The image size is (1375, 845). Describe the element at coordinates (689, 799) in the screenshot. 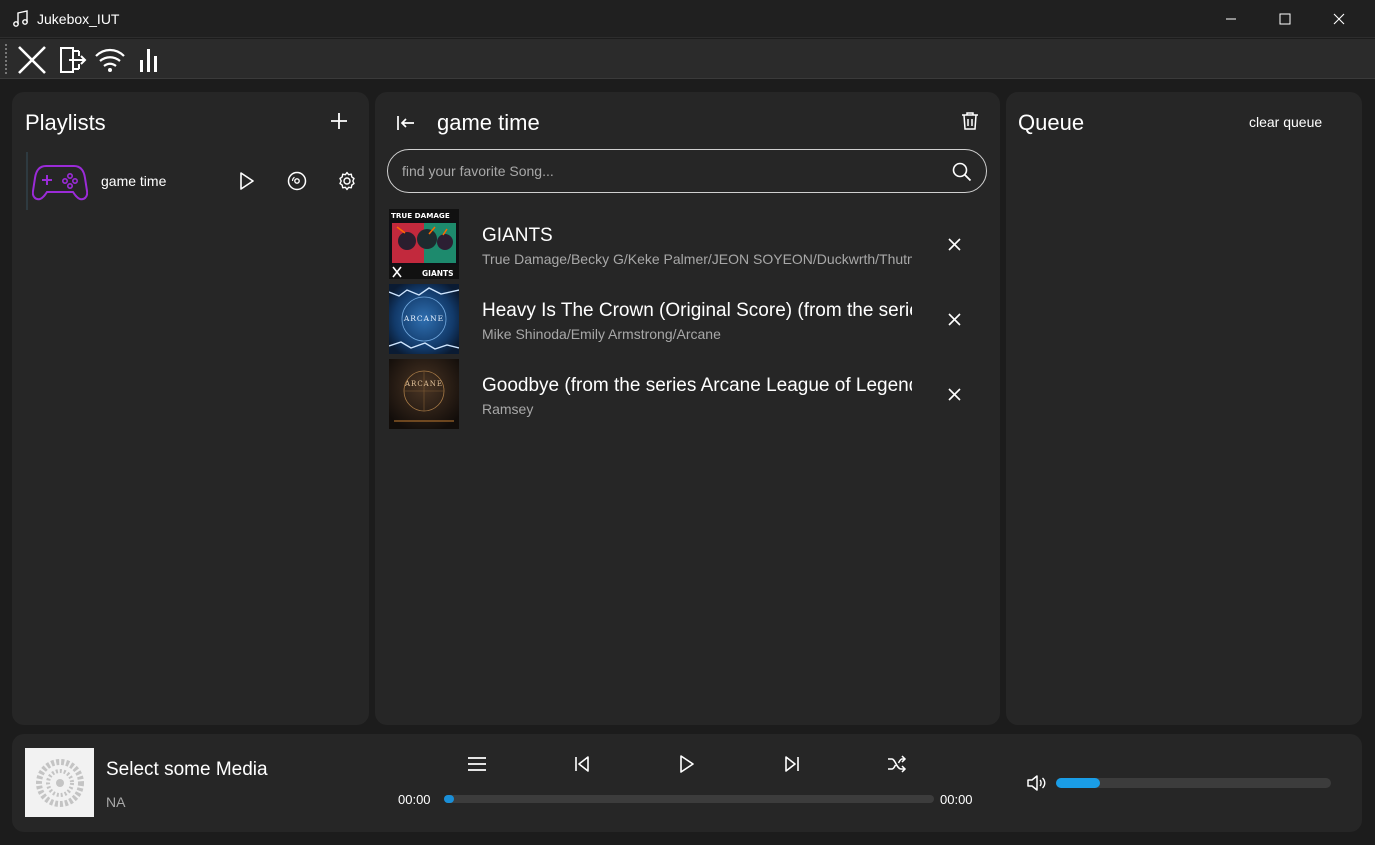

I see `progress-bar` at that location.